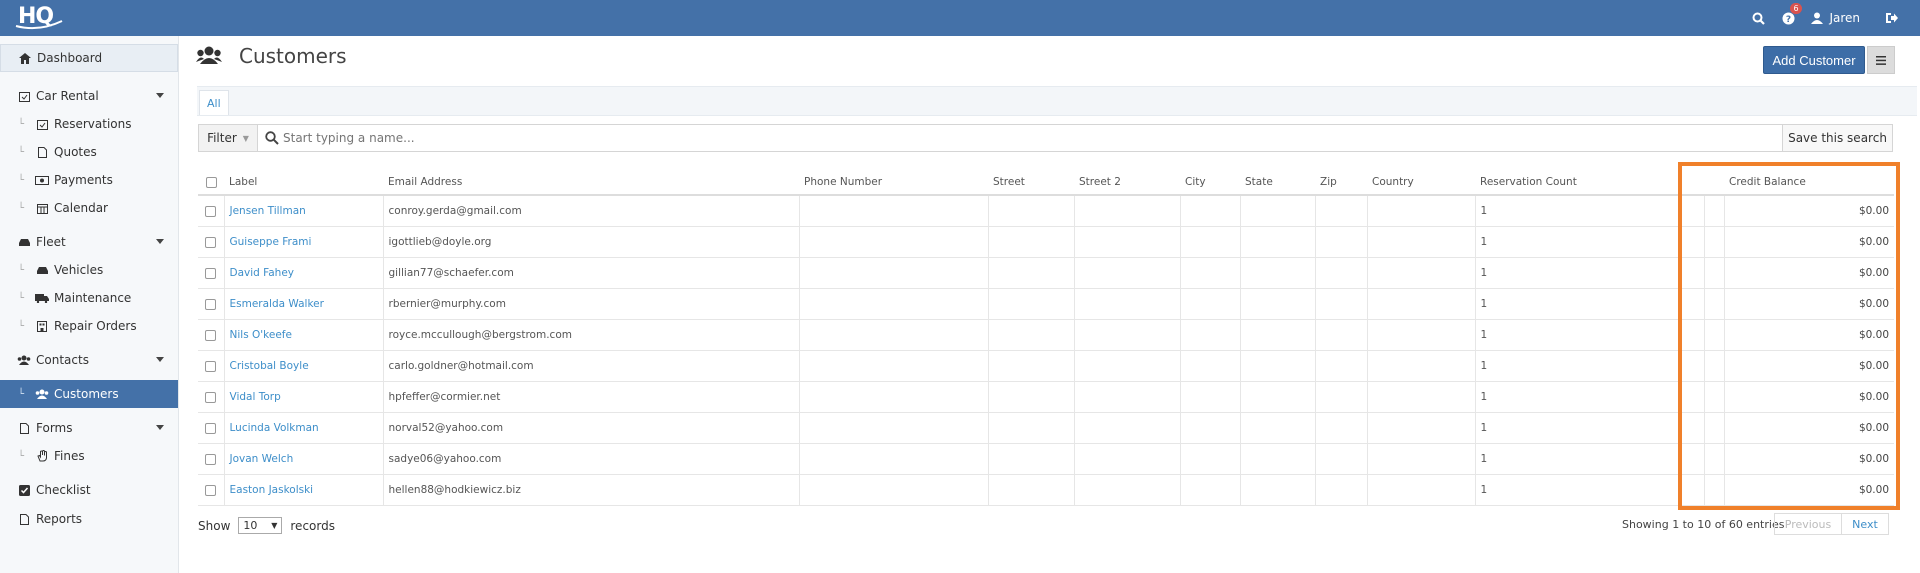 This screenshot has height=573, width=1920. I want to click on menu-button, so click(1881, 60).